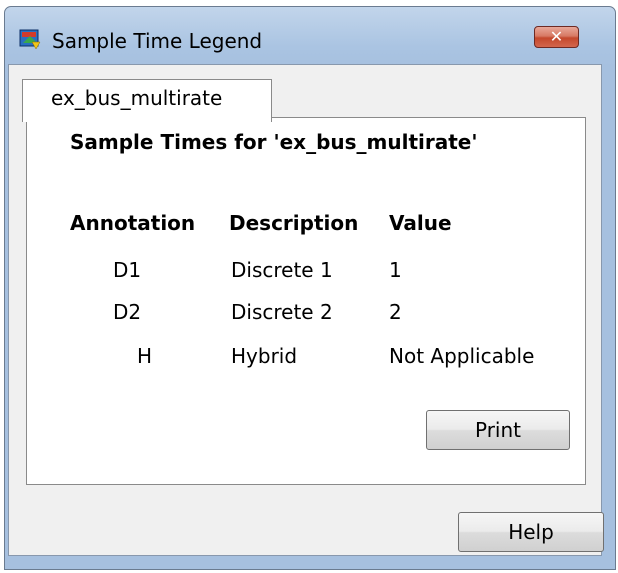 This screenshot has height=573, width=618. Describe the element at coordinates (420, 223) in the screenshot. I see `column-header-value: Value` at that location.